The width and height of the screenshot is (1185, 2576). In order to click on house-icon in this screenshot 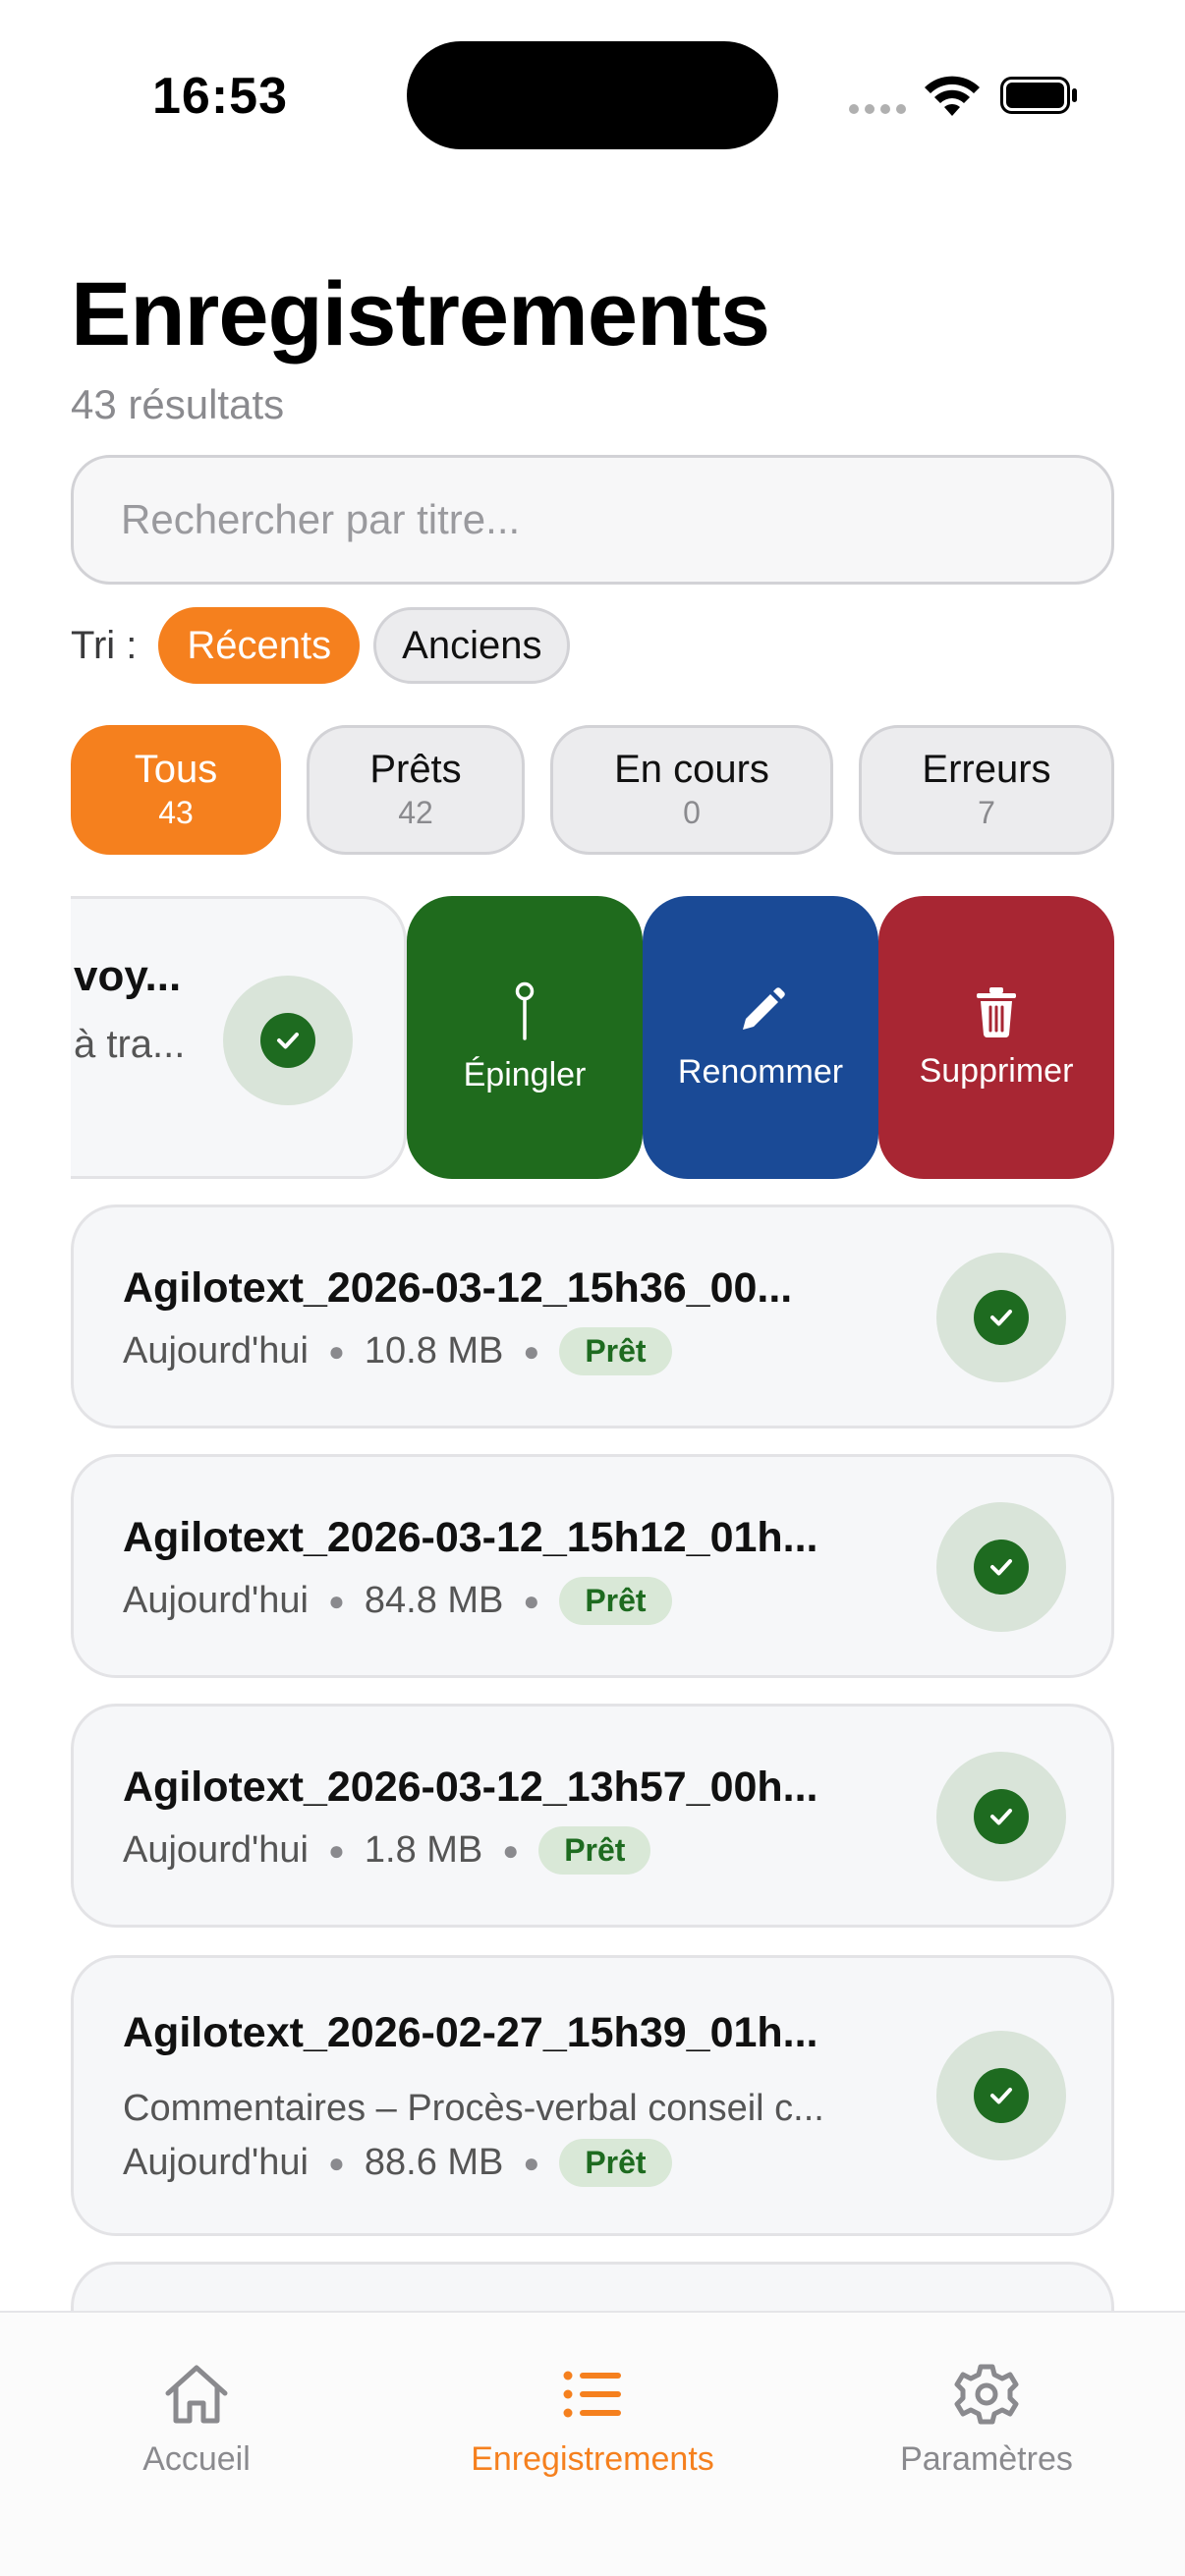, I will do `click(197, 2394)`.